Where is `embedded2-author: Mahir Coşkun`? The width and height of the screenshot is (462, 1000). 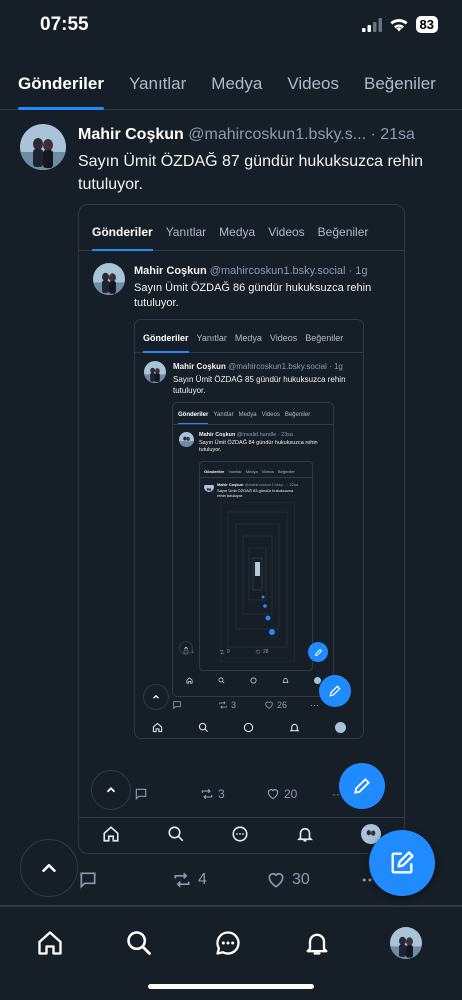 embedded2-author: Mahir Coşkun is located at coordinates (199, 366).